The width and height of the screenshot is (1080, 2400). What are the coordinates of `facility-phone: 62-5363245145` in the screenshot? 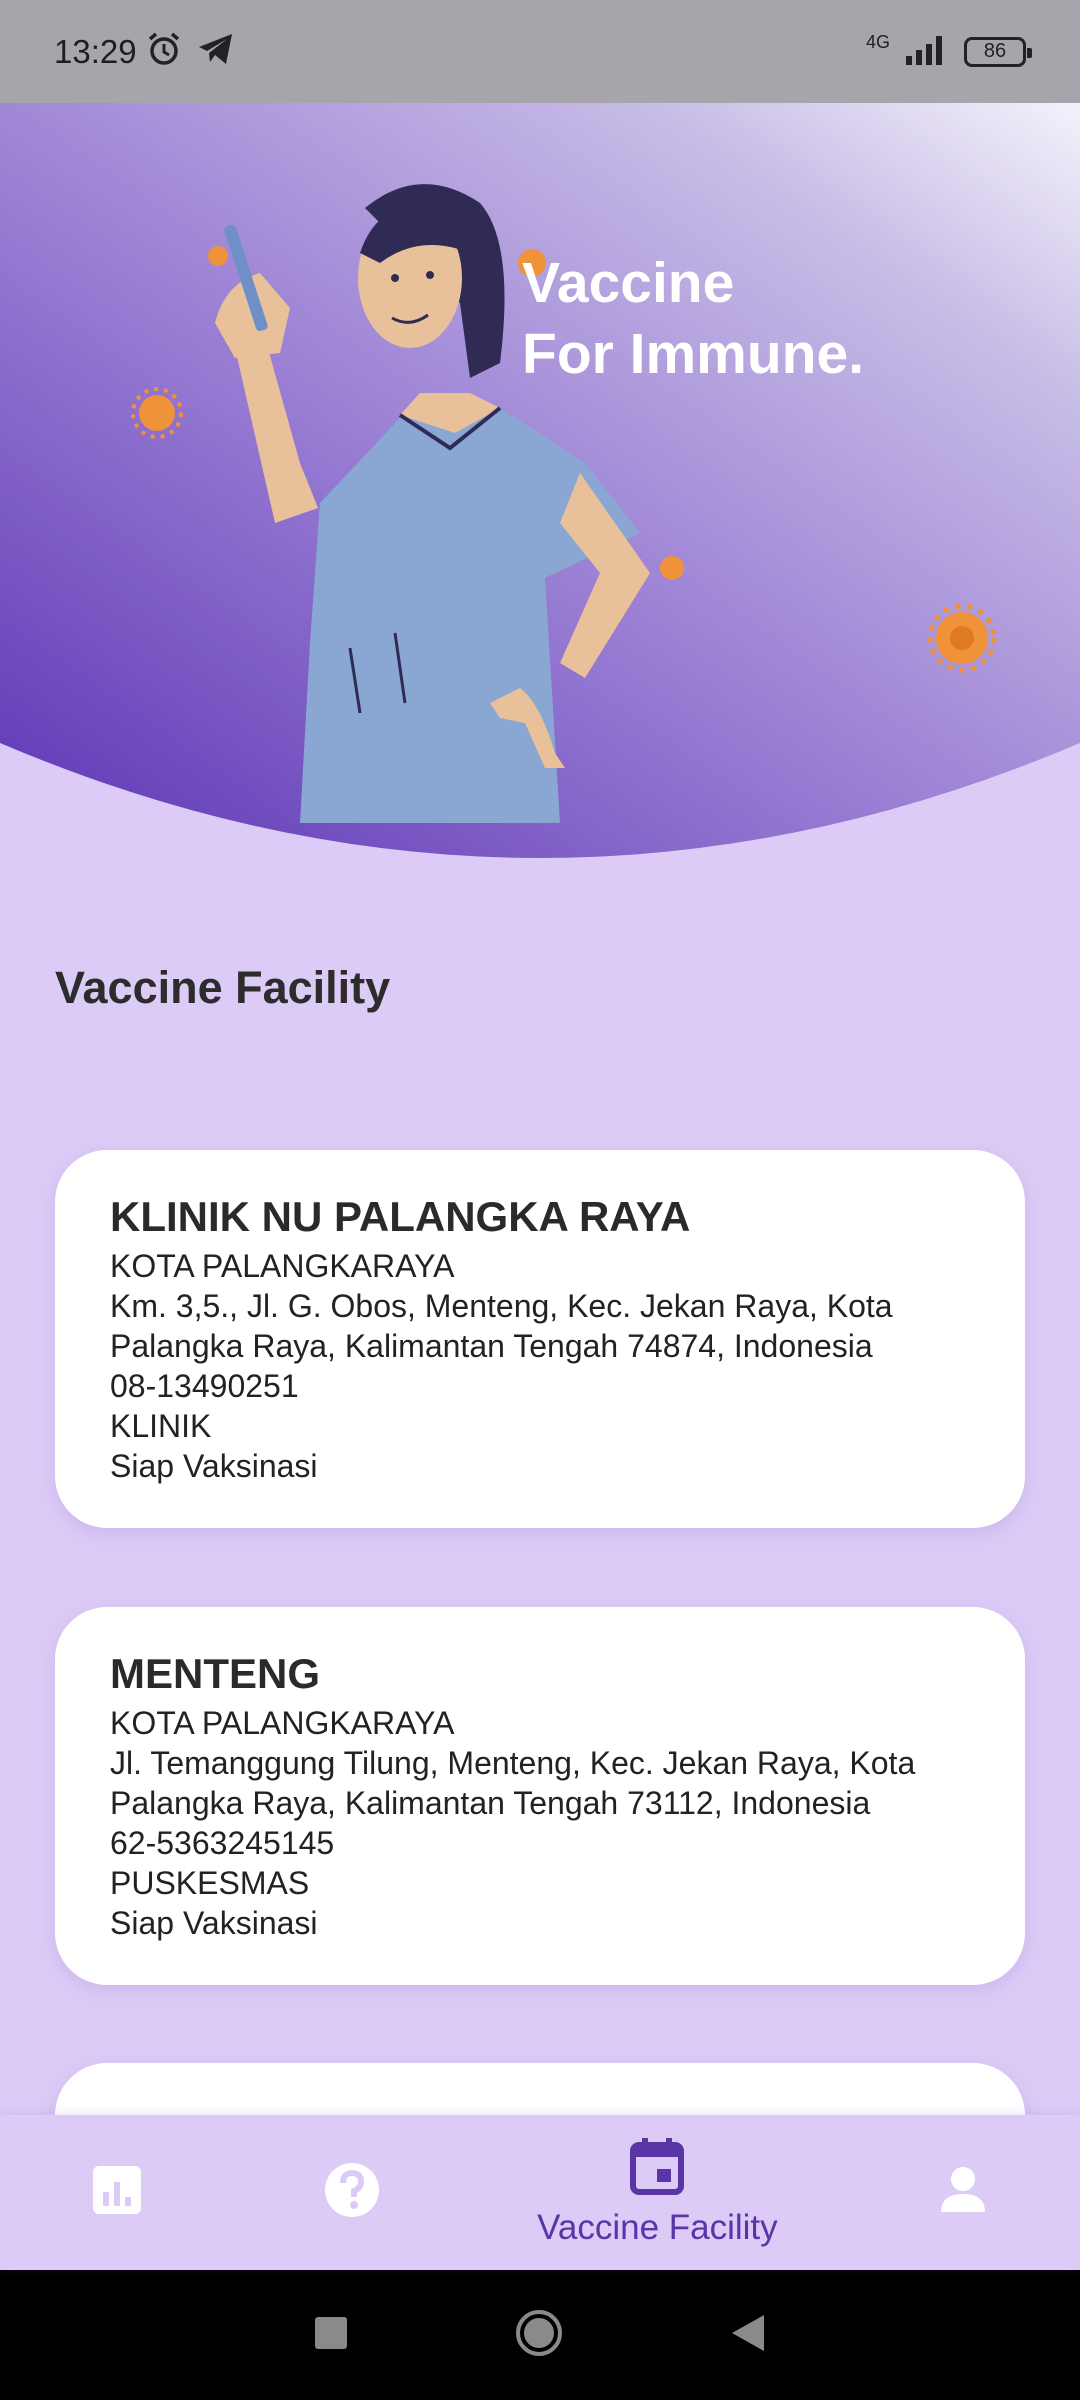 It's located at (222, 1843).